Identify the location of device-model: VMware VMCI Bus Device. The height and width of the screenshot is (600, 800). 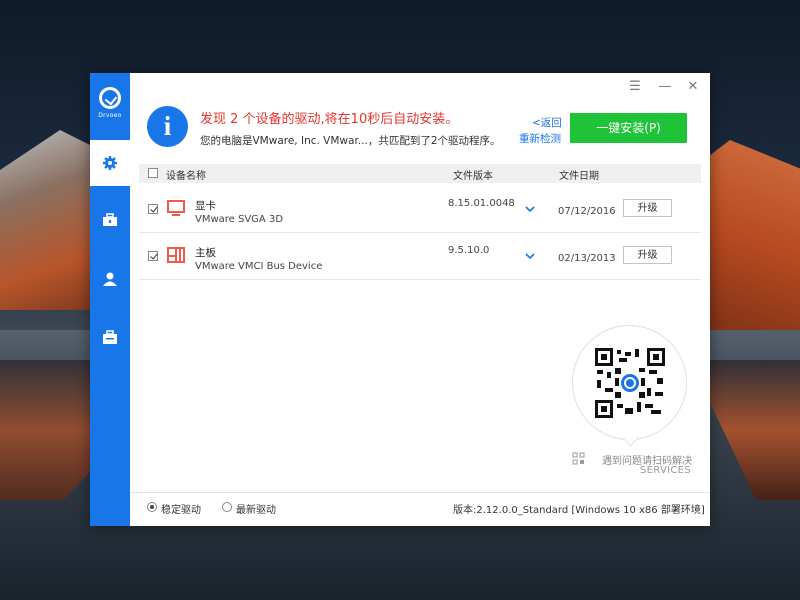
(259, 266).